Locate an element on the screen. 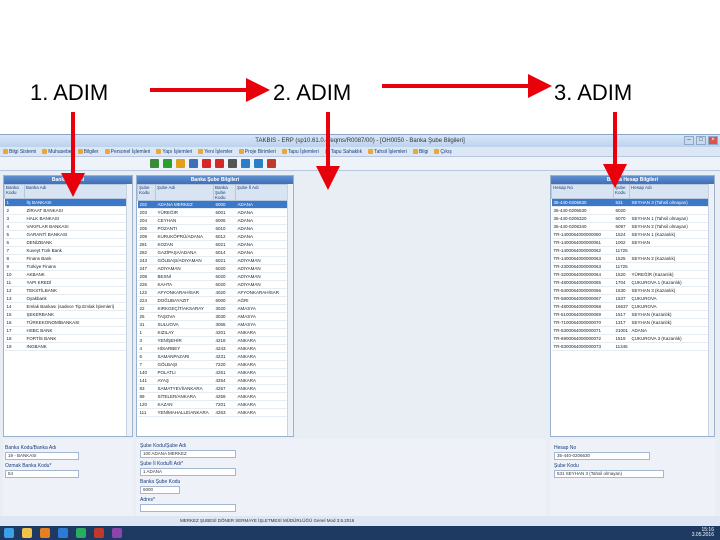  table-row: 111 YENİMAHALLE/ANKARA 4263 ANKARA is located at coordinates (215, 412).